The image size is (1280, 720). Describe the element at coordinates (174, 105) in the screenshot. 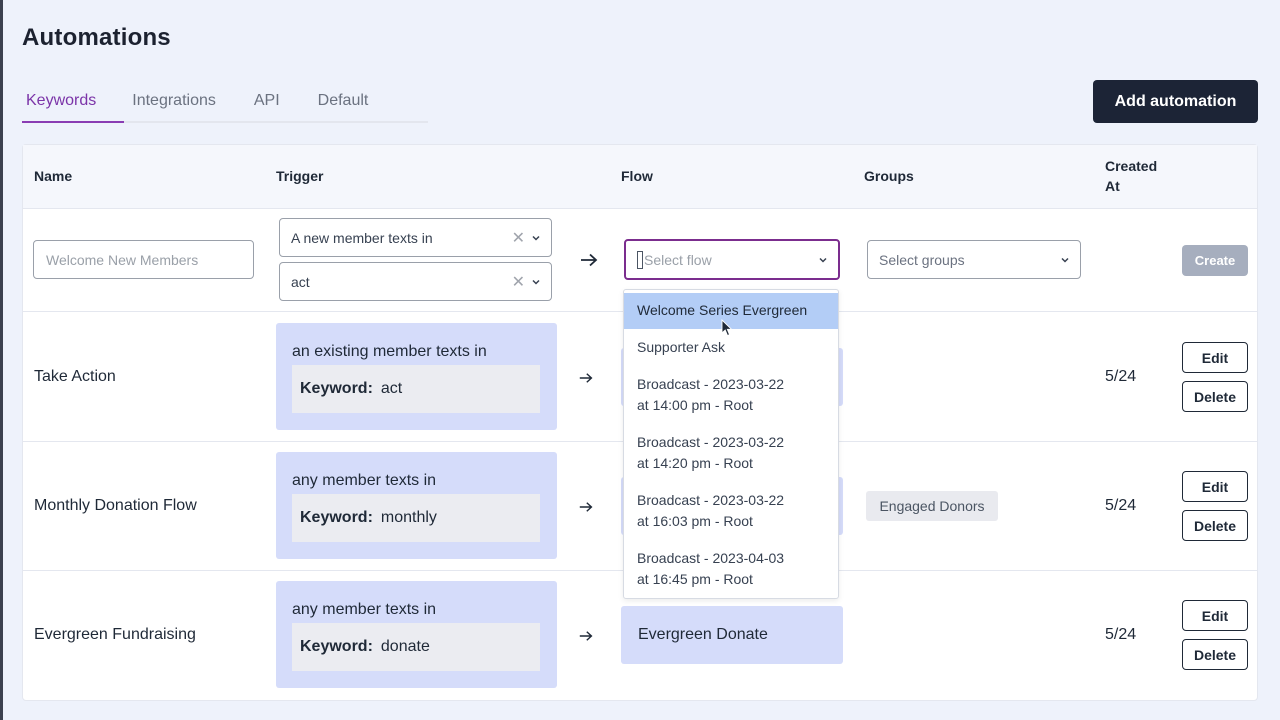

I see `tab-integrations: Integrations` at that location.